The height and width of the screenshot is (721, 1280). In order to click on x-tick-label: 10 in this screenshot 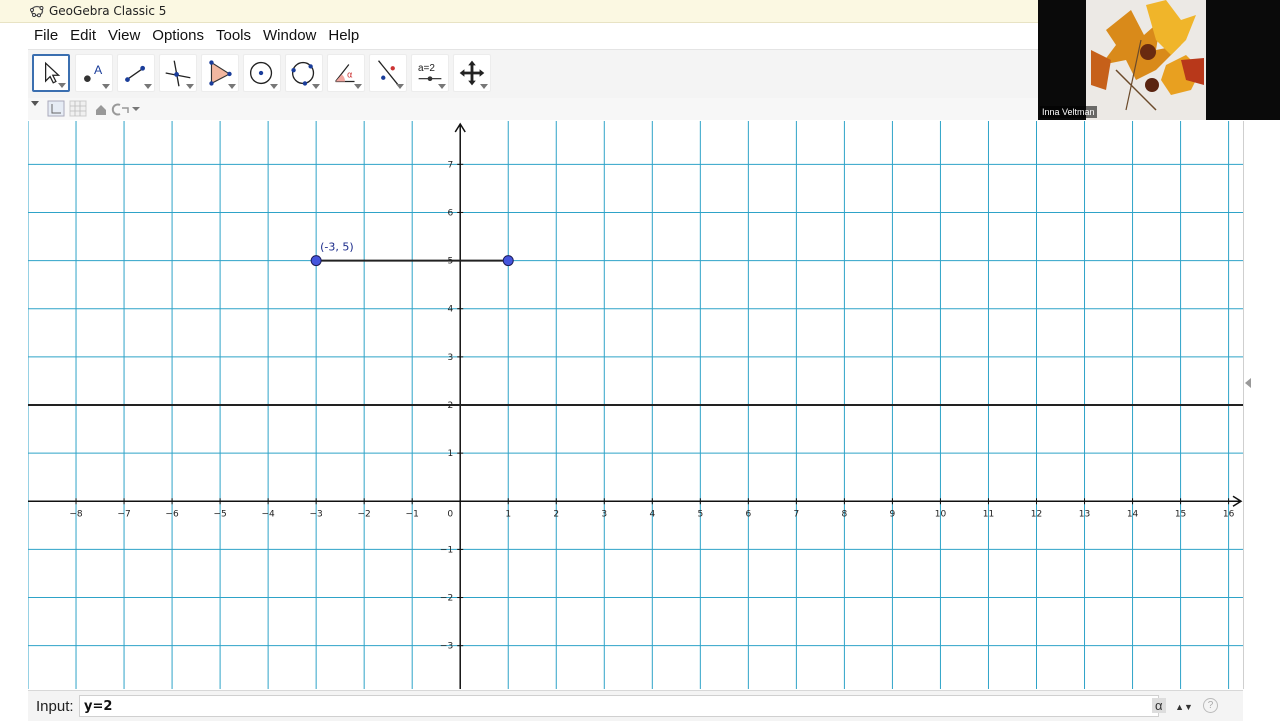, I will do `click(941, 514)`.